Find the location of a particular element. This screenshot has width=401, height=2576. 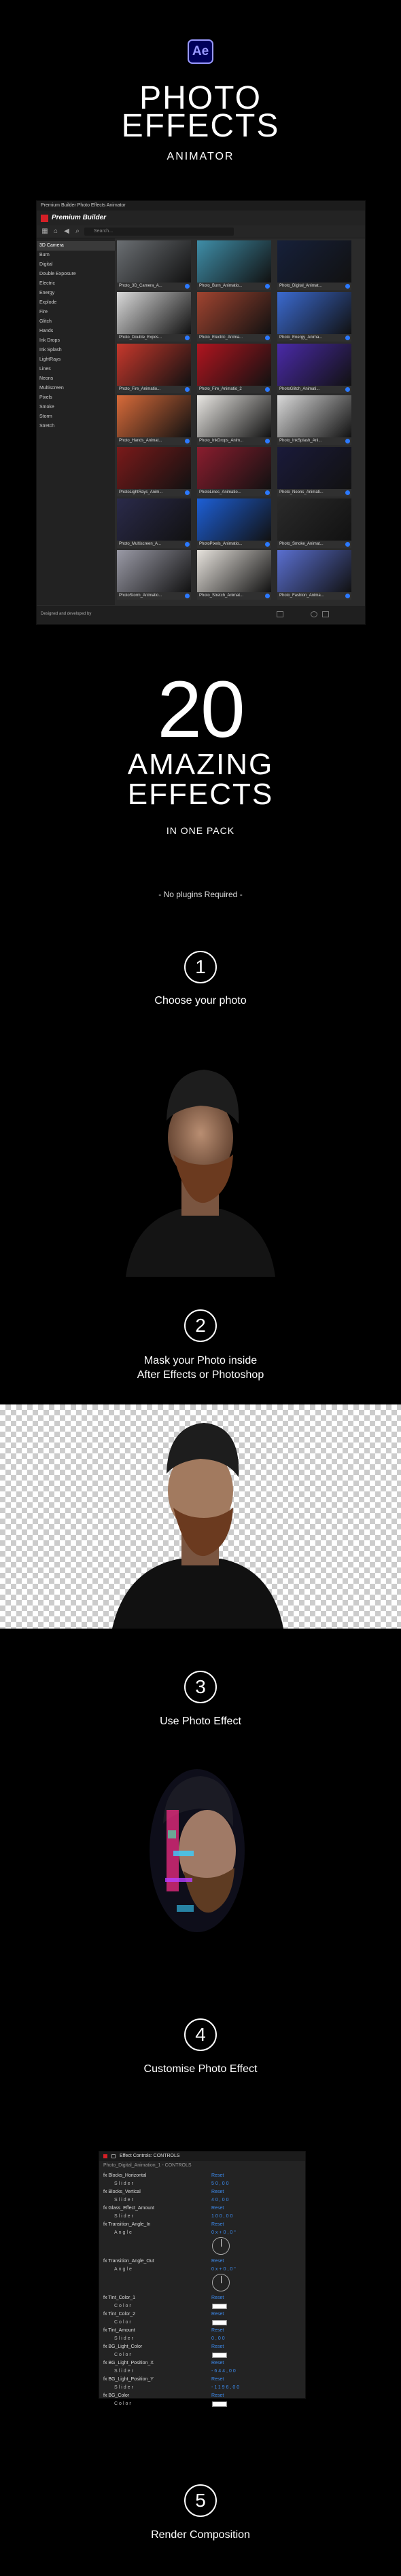

grid-view-icon: ▦ is located at coordinates (45, 232).